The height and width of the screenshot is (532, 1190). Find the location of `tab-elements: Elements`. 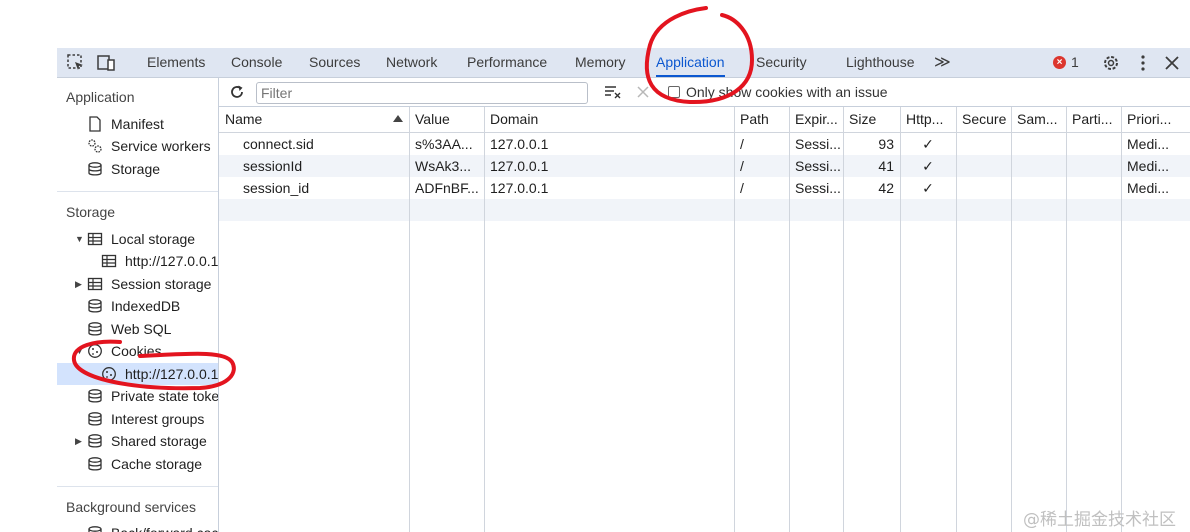

tab-elements: Elements is located at coordinates (176, 62).